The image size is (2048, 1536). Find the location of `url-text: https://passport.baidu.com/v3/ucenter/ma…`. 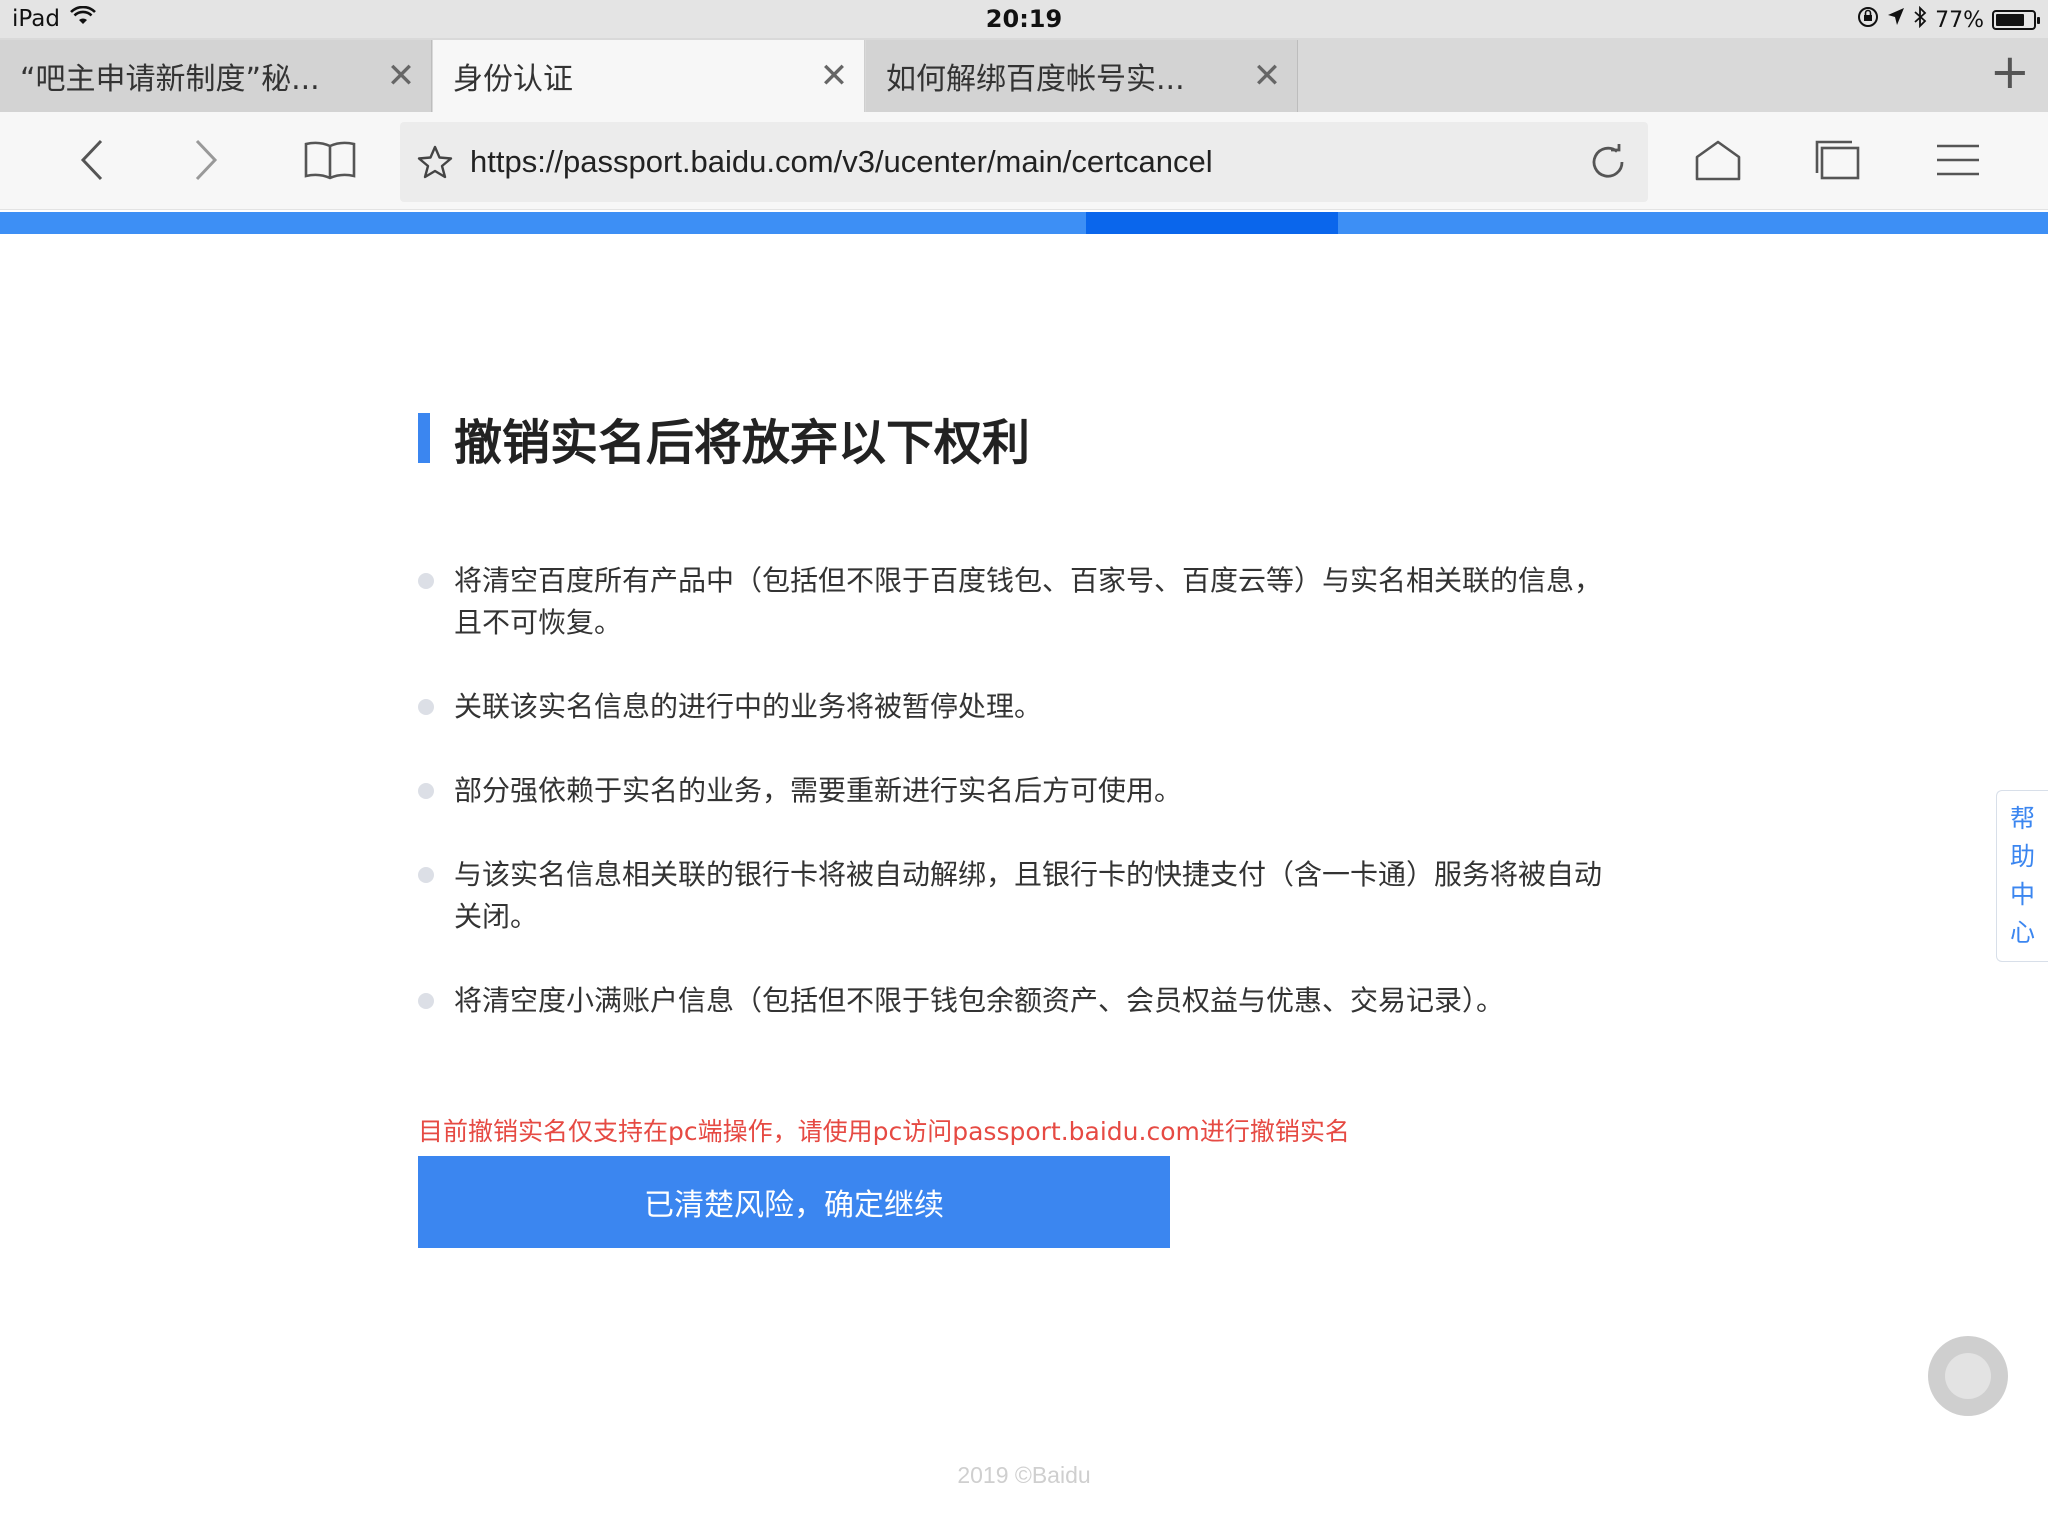

url-text: https://passport.baidu.com/v3/ucenter/ma… is located at coordinates (1019, 162).